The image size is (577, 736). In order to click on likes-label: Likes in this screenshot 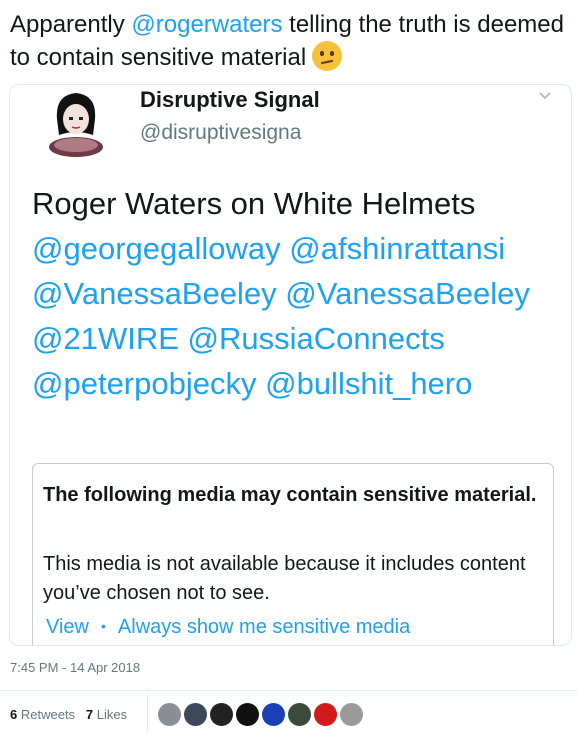, I will do `click(112, 714)`.